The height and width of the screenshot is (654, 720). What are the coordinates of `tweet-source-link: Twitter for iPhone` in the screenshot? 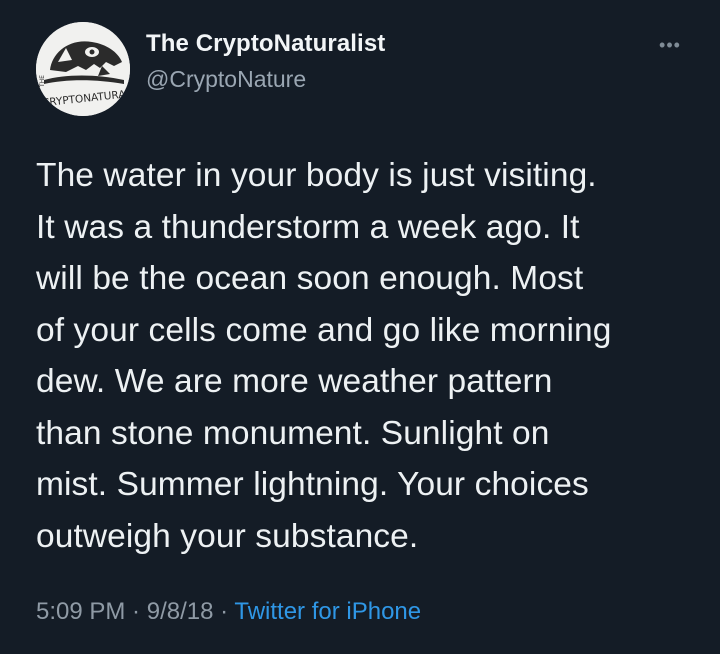 It's located at (327, 611).